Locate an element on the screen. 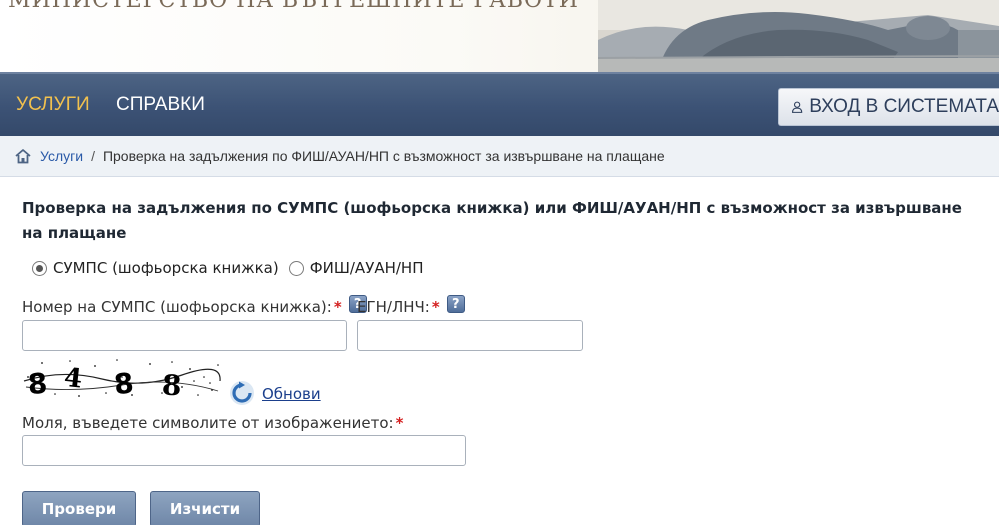  license-number-label: Номер на СУМПС (шофьорска книжка): * ? is located at coordinates (194, 305).